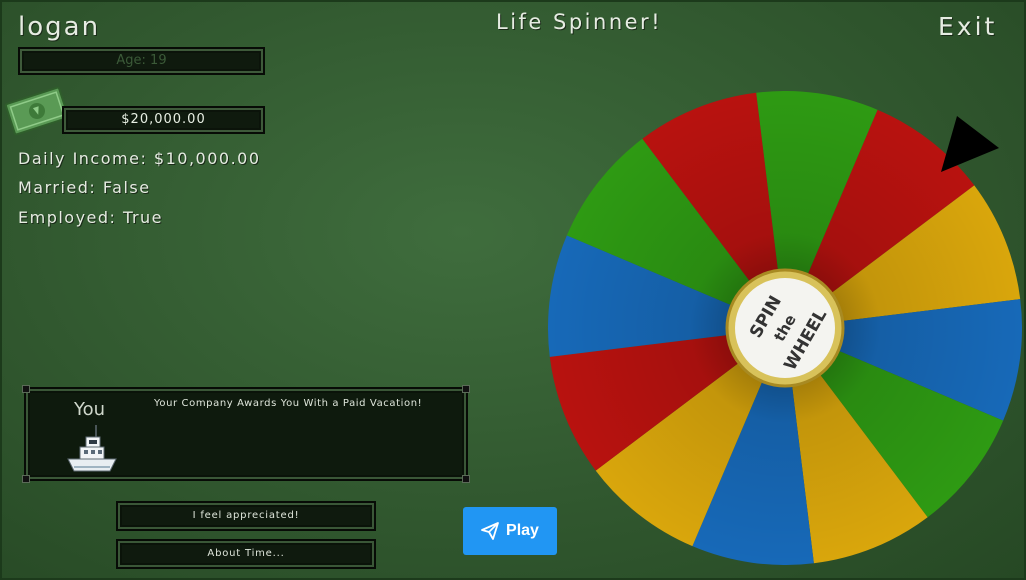  Describe the element at coordinates (246, 516) in the screenshot. I see `choice-button-1: I feel appreciated!` at that location.